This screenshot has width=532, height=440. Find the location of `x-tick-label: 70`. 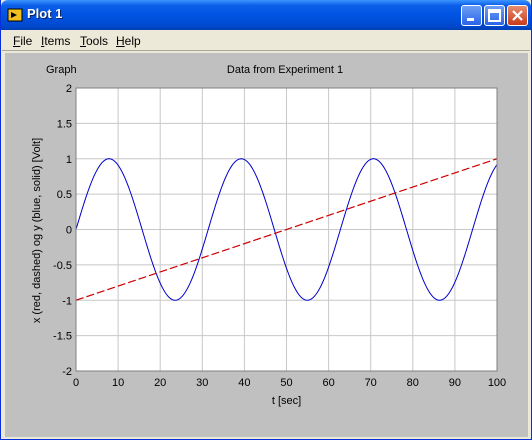

x-tick-label: 70 is located at coordinates (371, 383).